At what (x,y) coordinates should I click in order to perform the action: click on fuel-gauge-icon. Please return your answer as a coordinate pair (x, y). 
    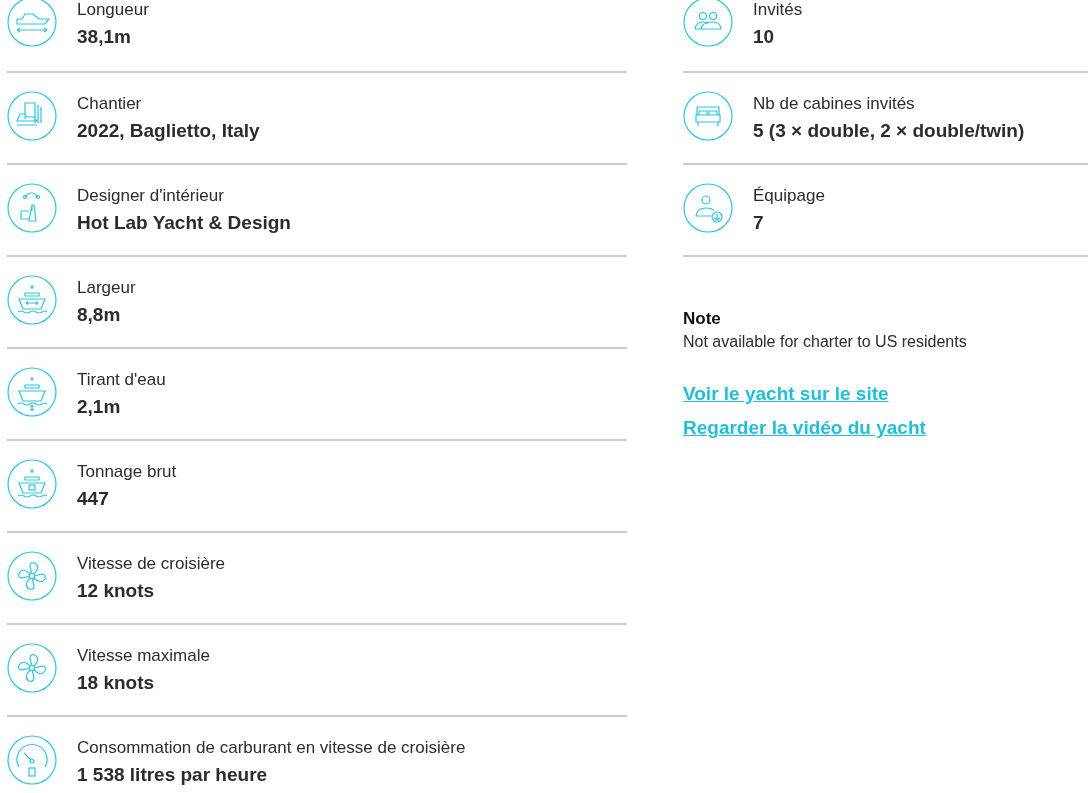
    Looking at the image, I should click on (32, 760).